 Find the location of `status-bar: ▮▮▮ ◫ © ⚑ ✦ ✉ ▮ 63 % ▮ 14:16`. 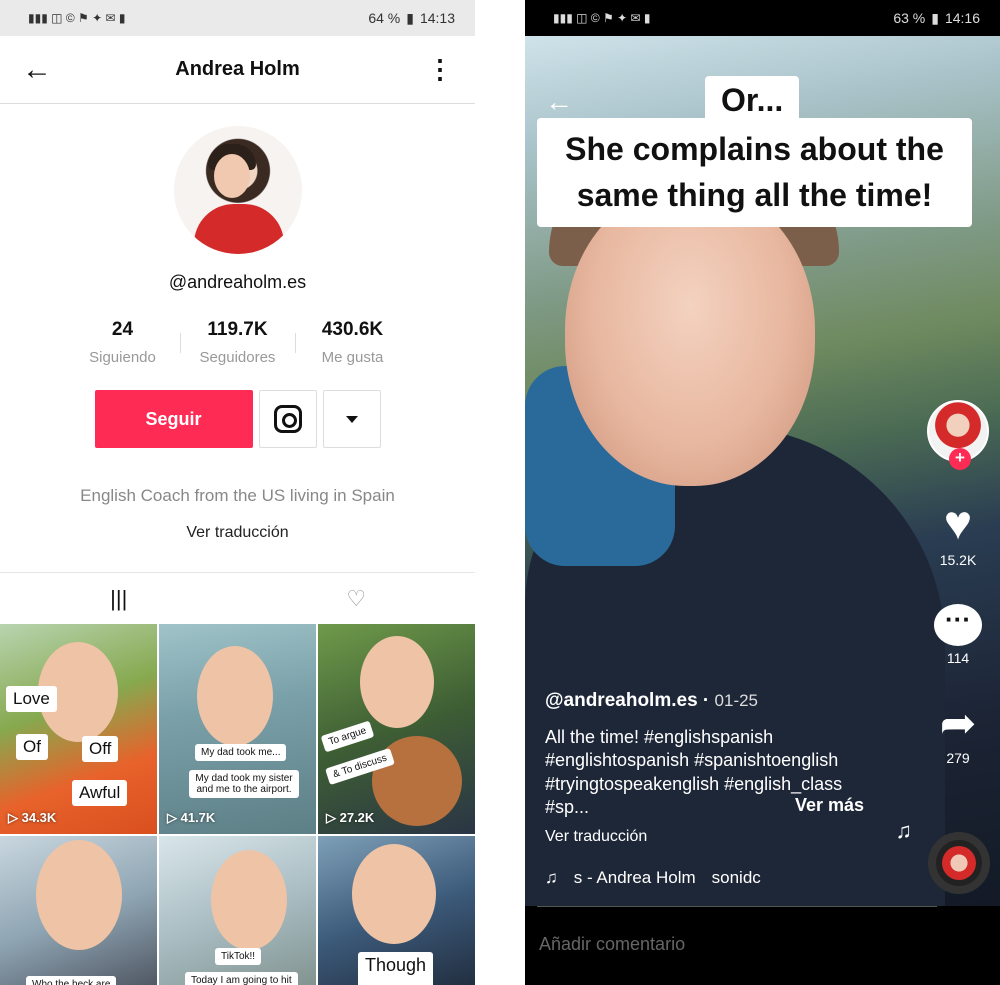

status-bar: ▮▮▮ ◫ © ⚑ ✦ ✉ ▮ 63 % ▮ 14:16 is located at coordinates (762, 18).